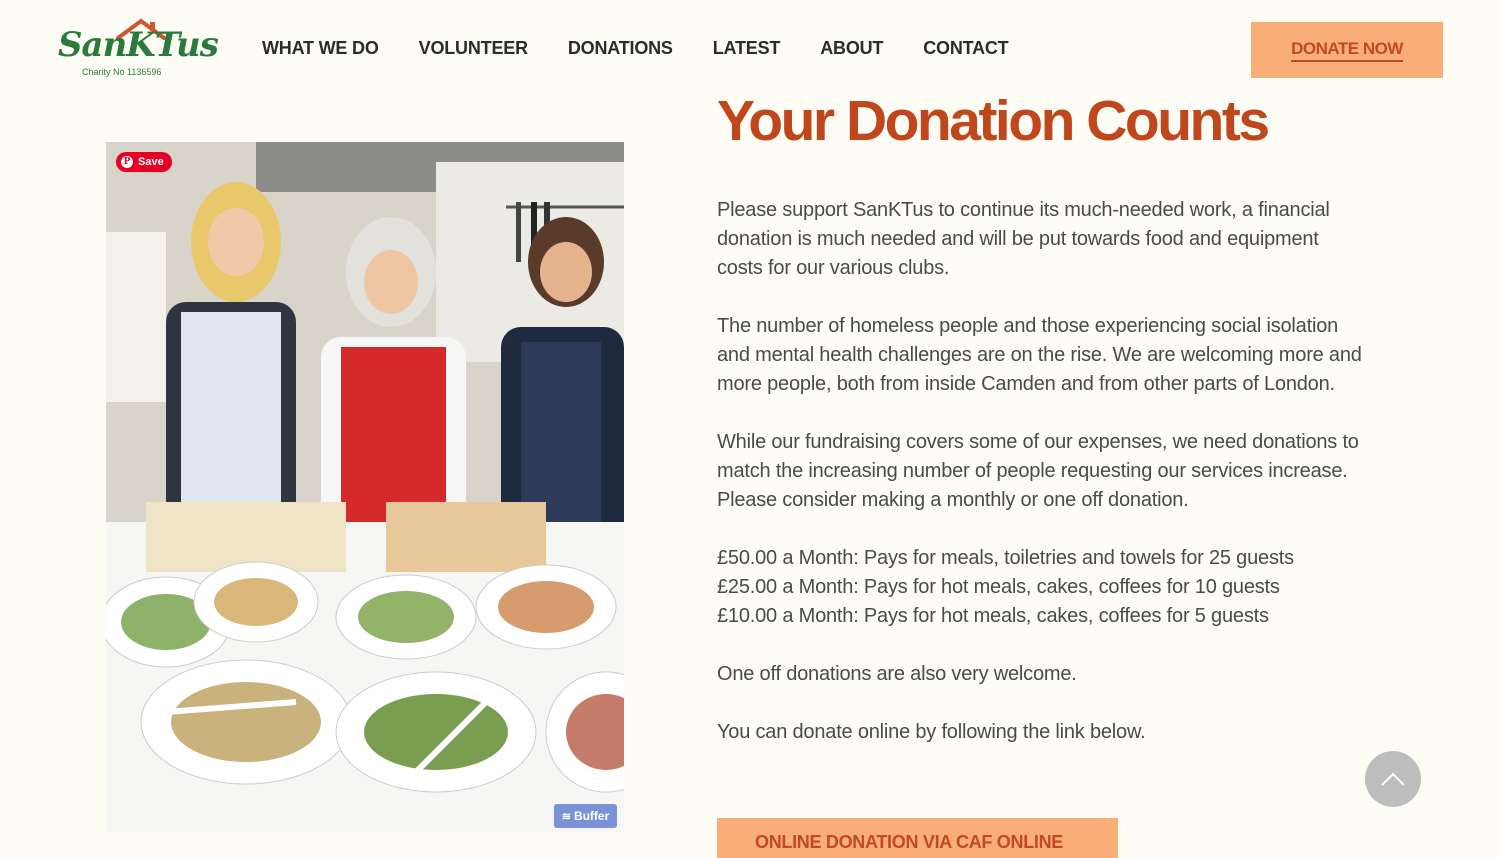 This screenshot has height=858, width=1499. What do you see at coordinates (993, 121) in the screenshot?
I see `page-title: Your Donation Counts` at bounding box center [993, 121].